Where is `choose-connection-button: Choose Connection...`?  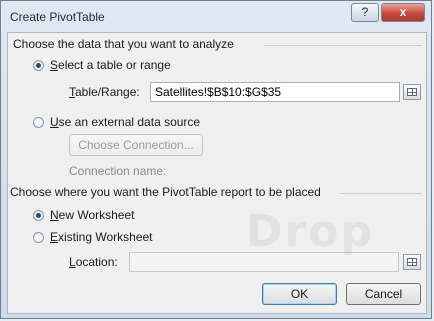 choose-connection-button: Choose Connection... is located at coordinates (136, 145).